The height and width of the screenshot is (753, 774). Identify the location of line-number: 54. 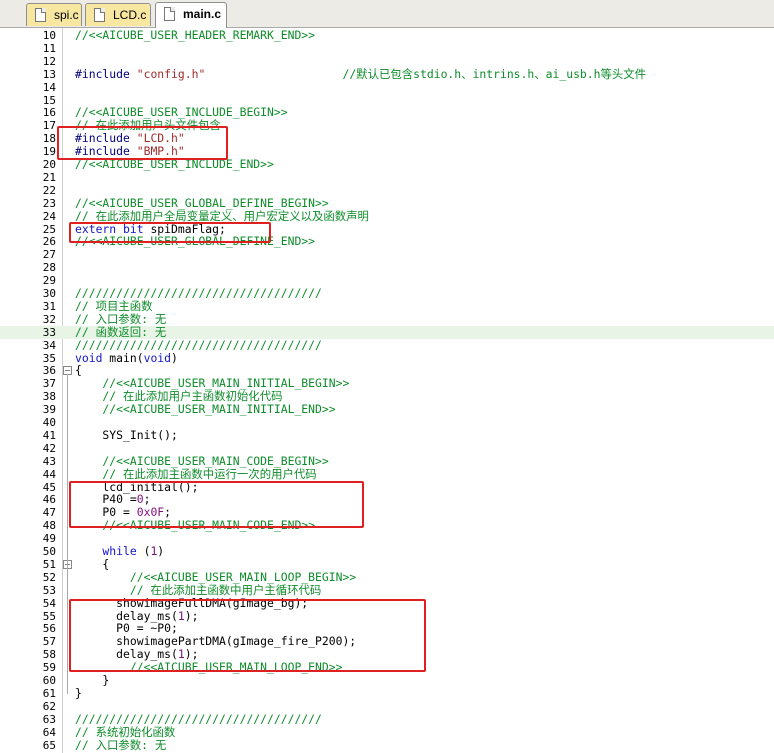
(49, 603).